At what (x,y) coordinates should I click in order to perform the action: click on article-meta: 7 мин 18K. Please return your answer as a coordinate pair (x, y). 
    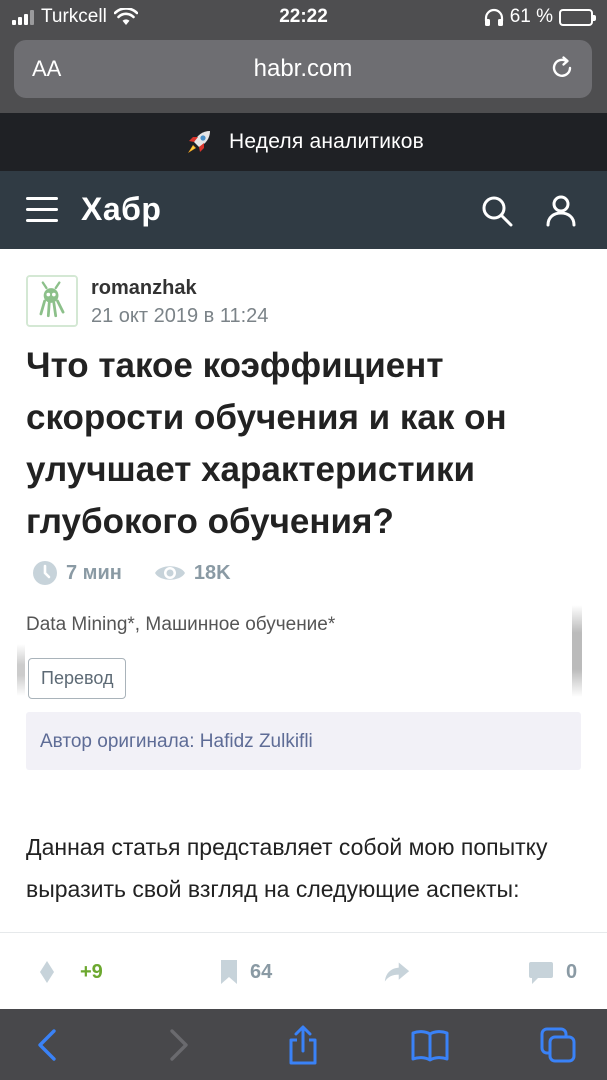
    Looking at the image, I should click on (131, 573).